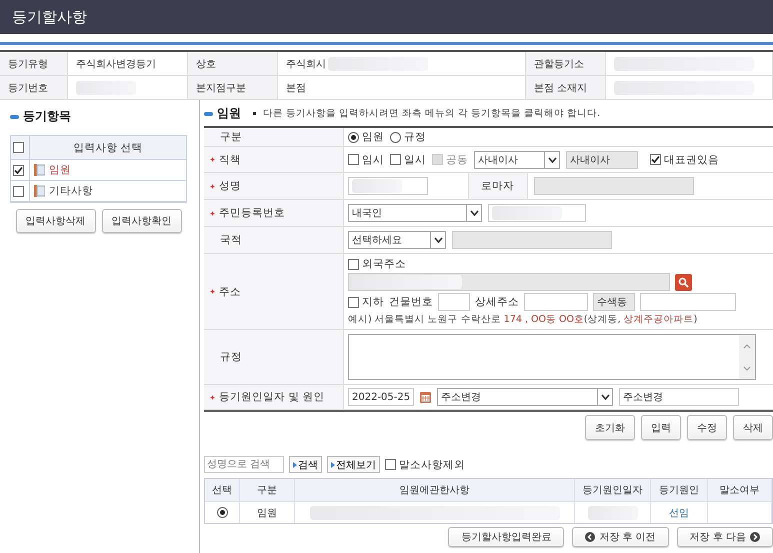 Image resolution: width=773 pixels, height=553 pixels. What do you see at coordinates (222, 490) in the screenshot?
I see `column-header: 선택` at bounding box center [222, 490].